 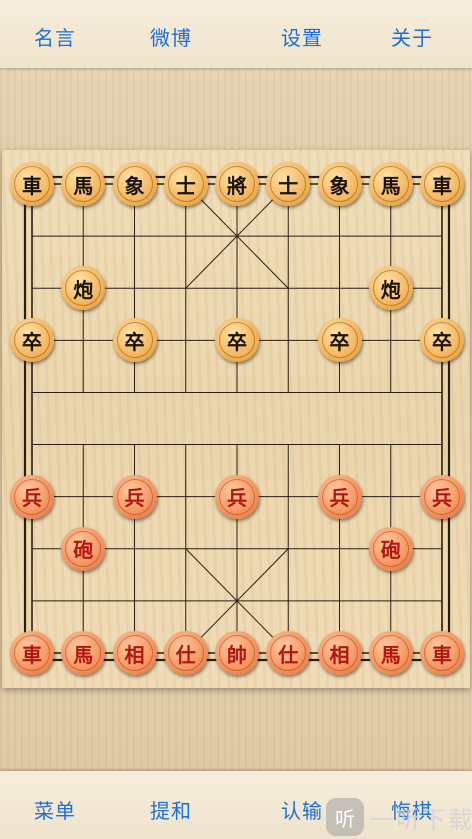 I want to click on piece-label: 帥, so click(x=237, y=654).